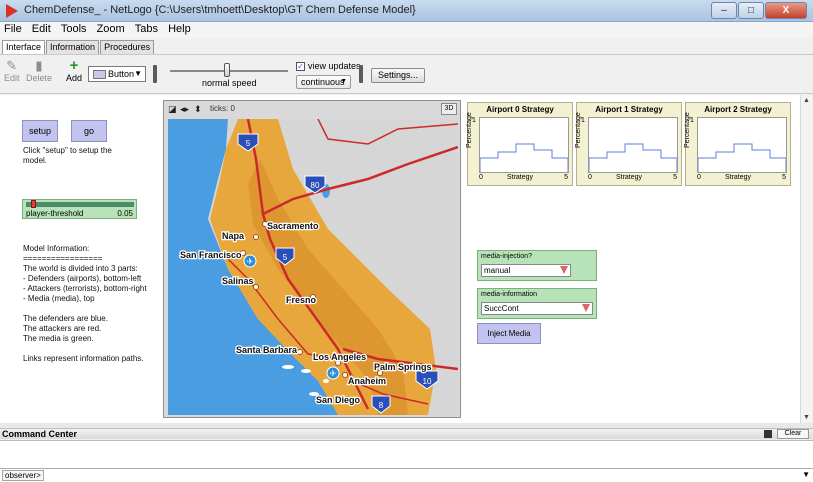 This screenshot has width=813, height=482. Describe the element at coordinates (403, 367) in the screenshot. I see `city-label: Palm Springs` at that location.